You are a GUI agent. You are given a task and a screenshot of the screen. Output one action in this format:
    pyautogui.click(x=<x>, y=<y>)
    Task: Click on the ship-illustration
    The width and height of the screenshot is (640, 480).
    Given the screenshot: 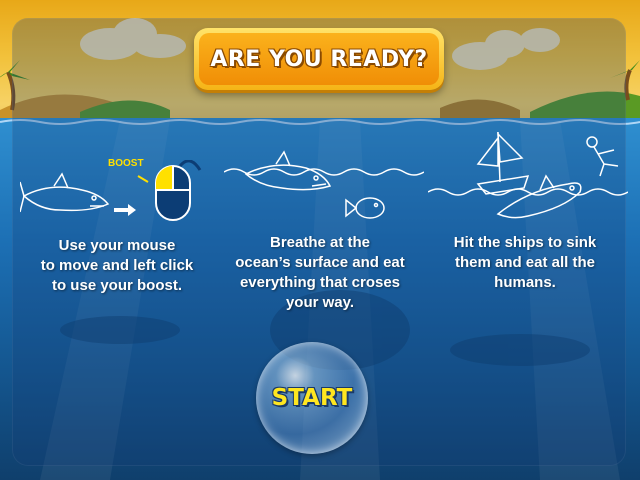 What is the action you would take?
    pyautogui.click(x=528, y=175)
    